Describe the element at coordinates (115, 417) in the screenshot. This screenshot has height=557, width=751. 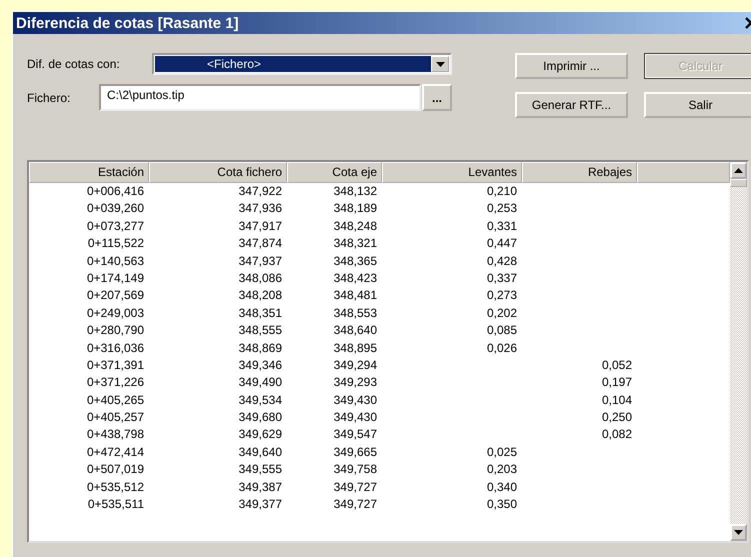
I see `table-cell-text: 0+405,257` at that location.